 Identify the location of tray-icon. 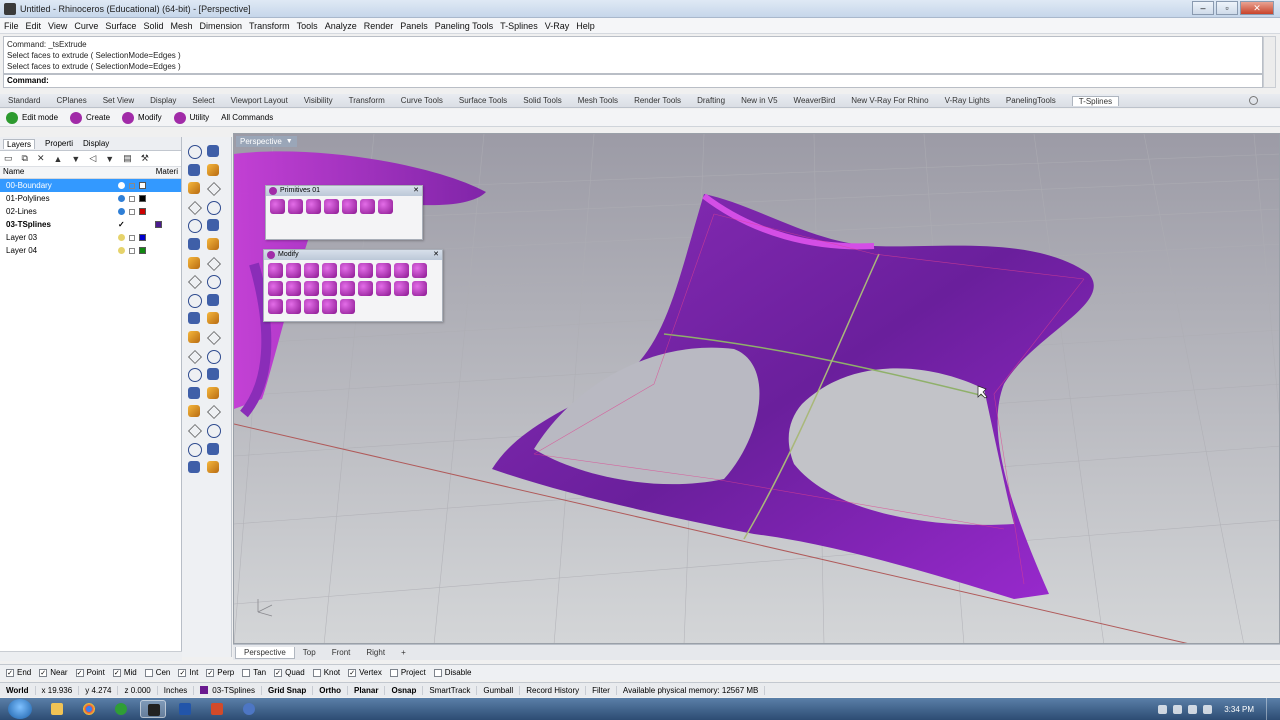
(1178, 709).